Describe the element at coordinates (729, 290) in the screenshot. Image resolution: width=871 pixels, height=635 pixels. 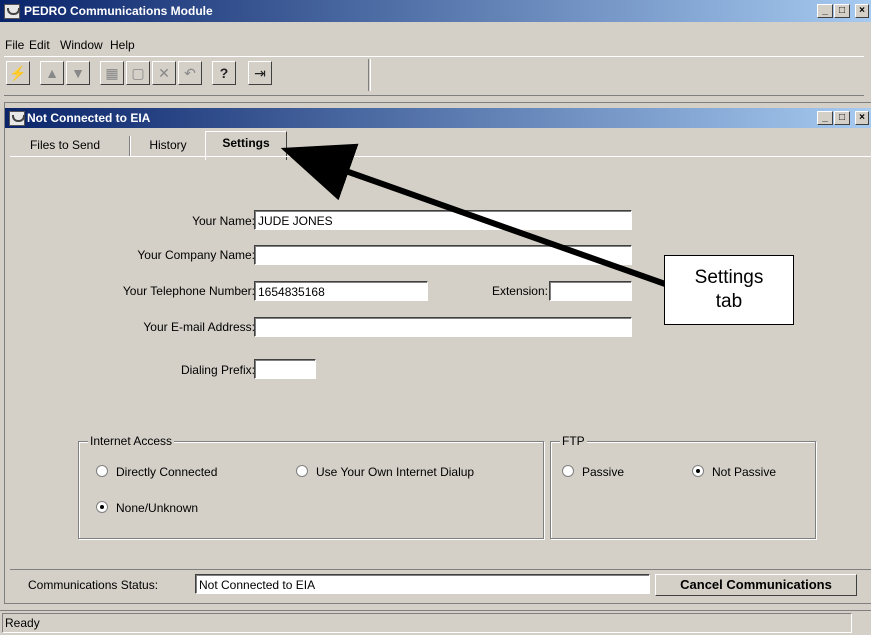
I see `settings-tab-callout: Settings tab` at that location.